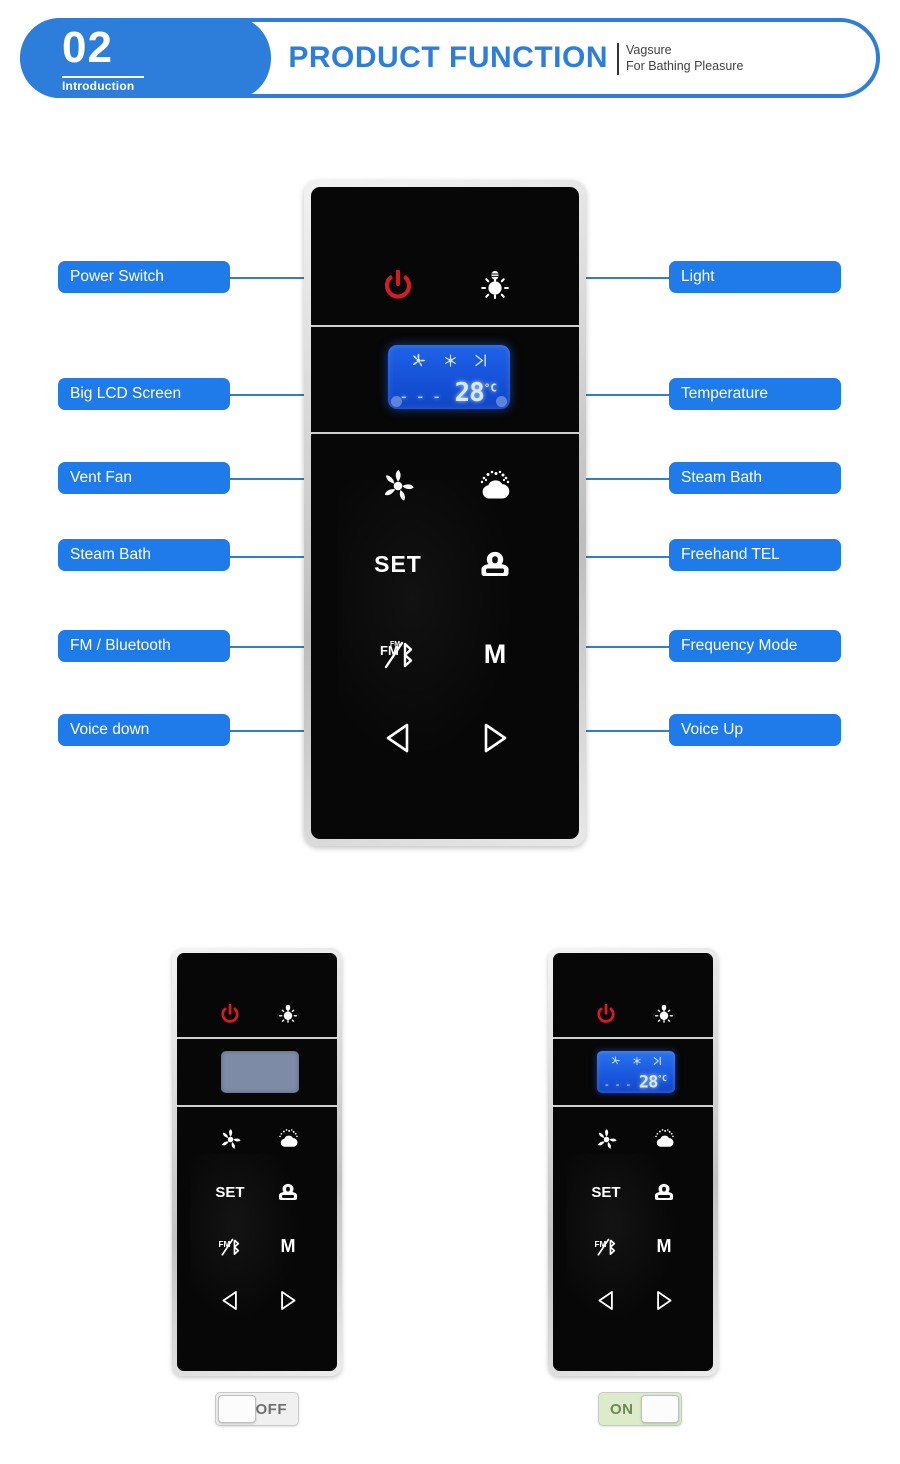  What do you see at coordinates (288, 1300) in the screenshot?
I see `voice-up-button-off` at bounding box center [288, 1300].